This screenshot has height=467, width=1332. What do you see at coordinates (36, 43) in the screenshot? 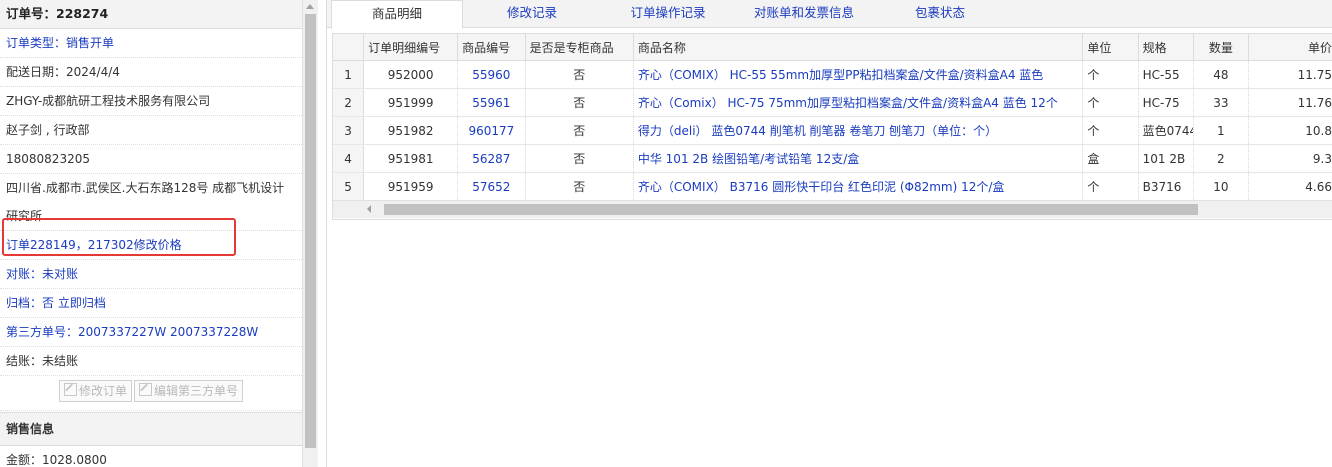
I see `order-type-label: 订单类型：` at bounding box center [36, 43].